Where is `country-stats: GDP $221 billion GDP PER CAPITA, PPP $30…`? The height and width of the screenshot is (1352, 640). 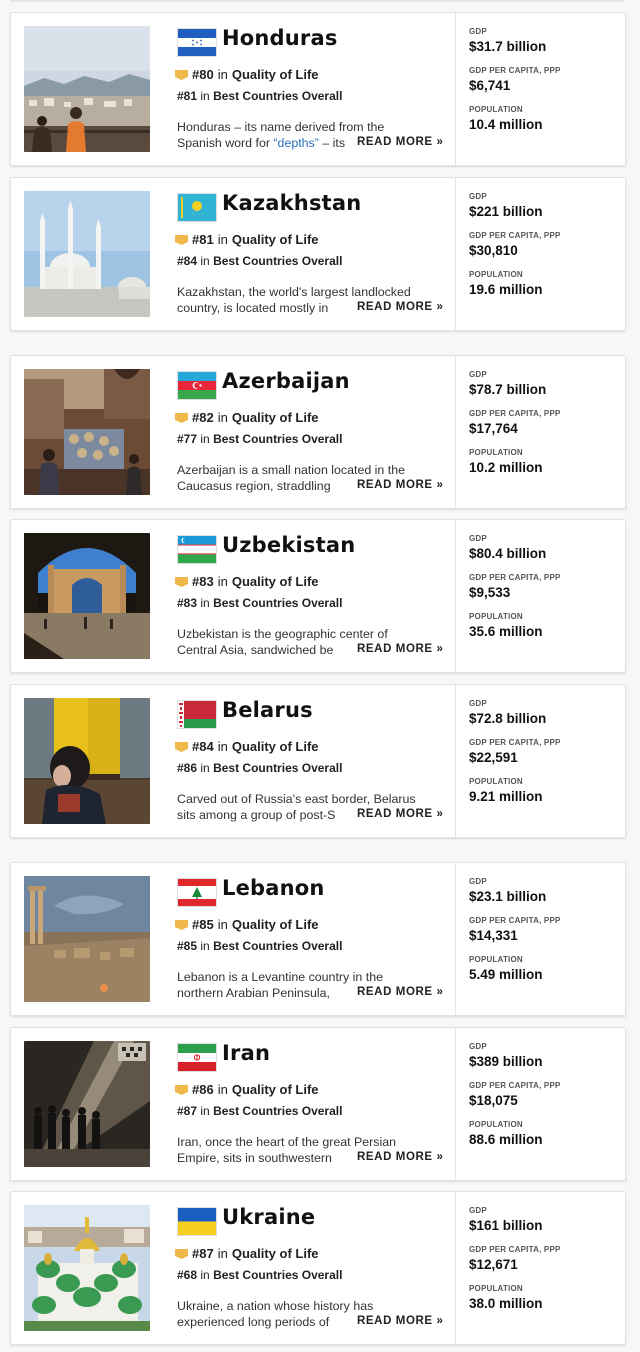 country-stats: GDP $221 billion GDP PER CAPITA, PPP $30… is located at coordinates (544, 250).